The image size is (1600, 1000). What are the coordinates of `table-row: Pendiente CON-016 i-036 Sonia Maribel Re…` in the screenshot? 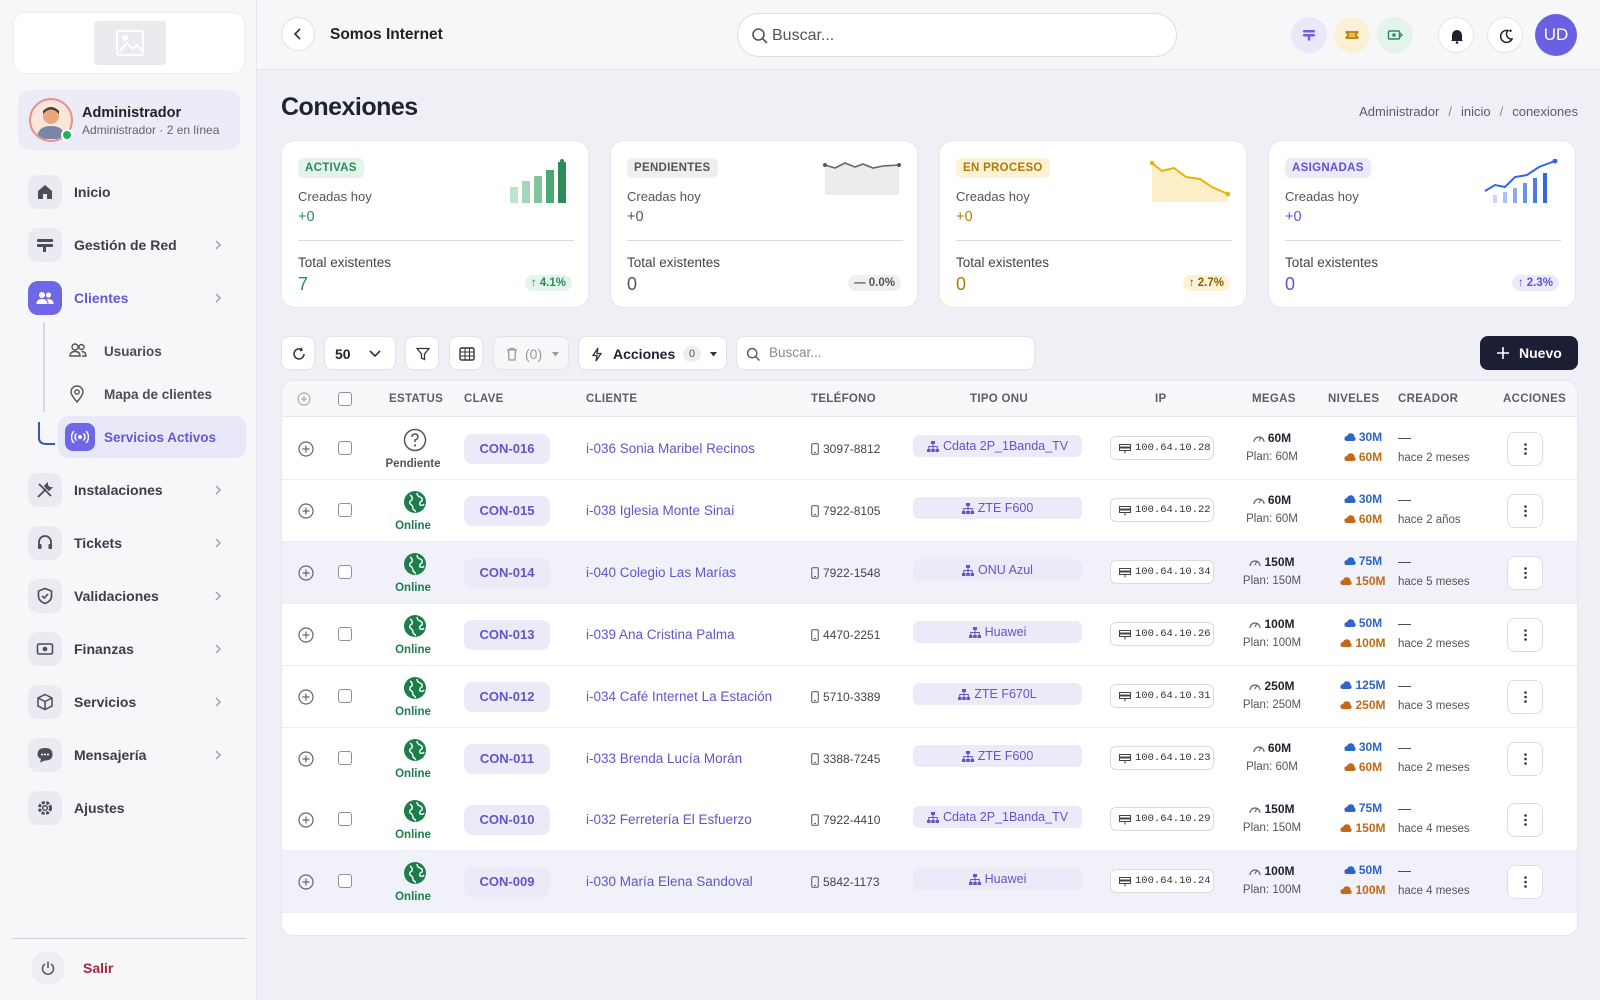 It's located at (929, 449).